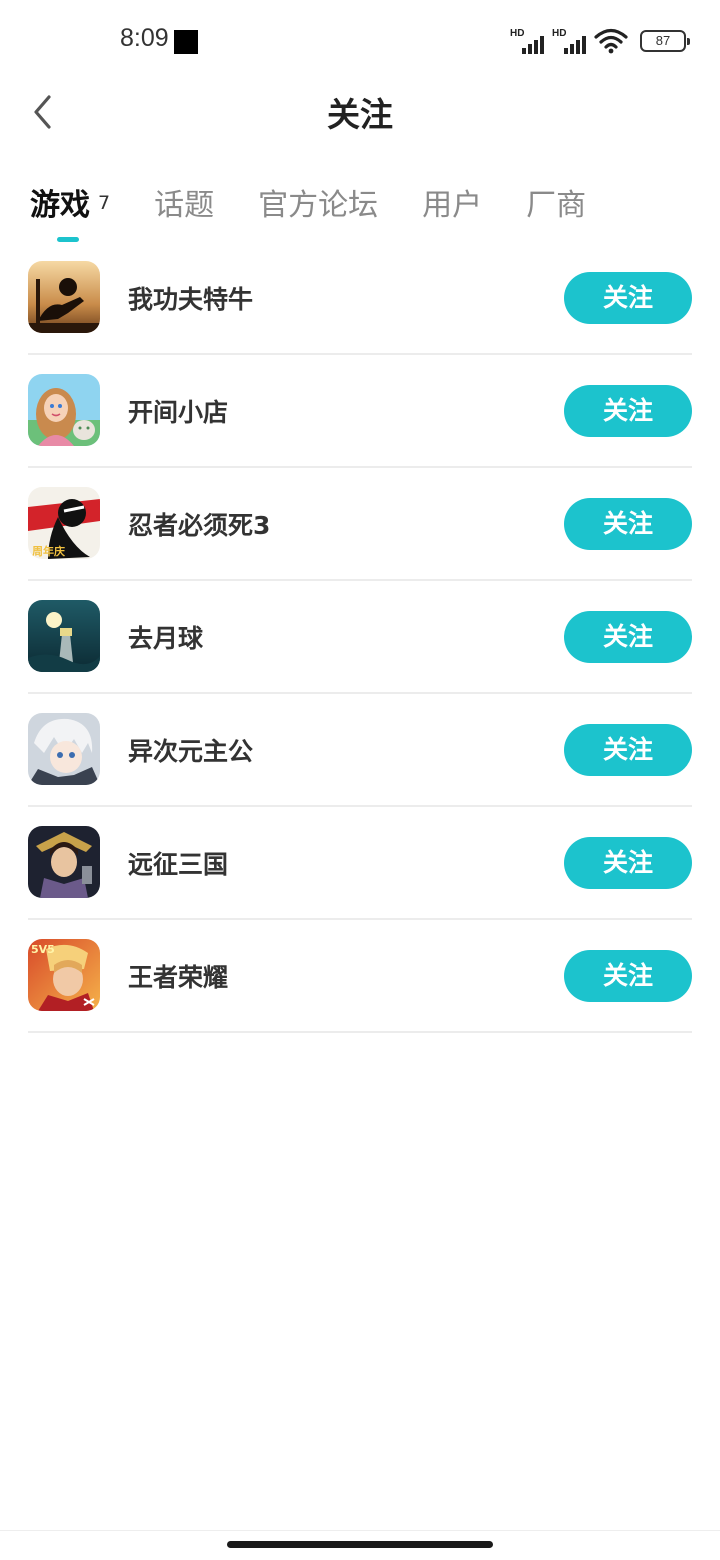 Image resolution: width=720 pixels, height=1560 pixels. I want to click on list-item: 5V5 王者荣耀 关注, so click(360, 976).